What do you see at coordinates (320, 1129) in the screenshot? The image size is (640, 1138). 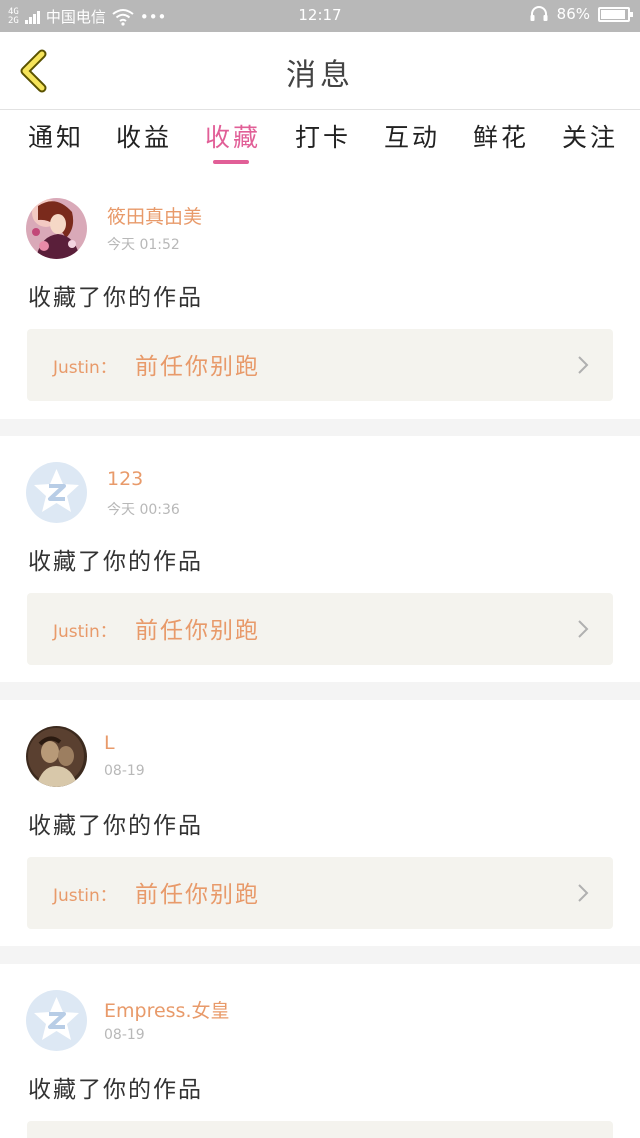 I see `work-link` at bounding box center [320, 1129].